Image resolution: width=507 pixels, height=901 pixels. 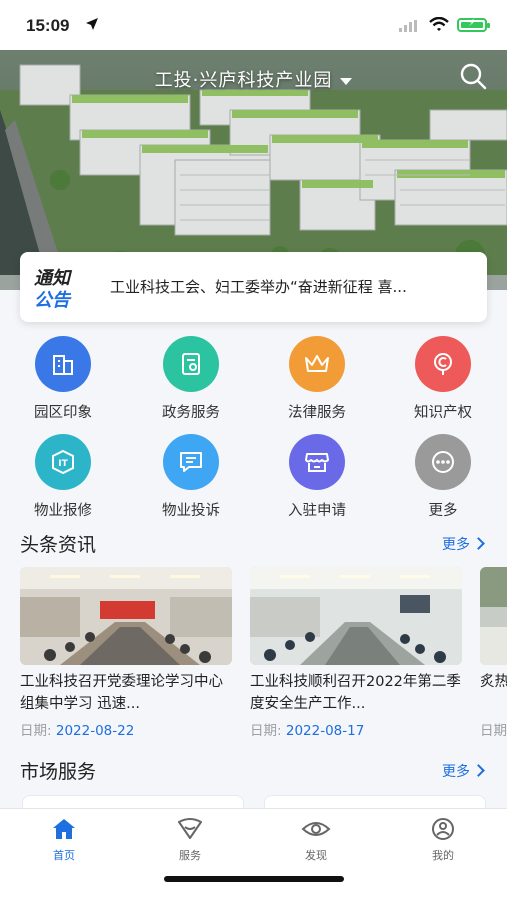 I want to click on notice-badge-line2: 公告, so click(x=52, y=300).